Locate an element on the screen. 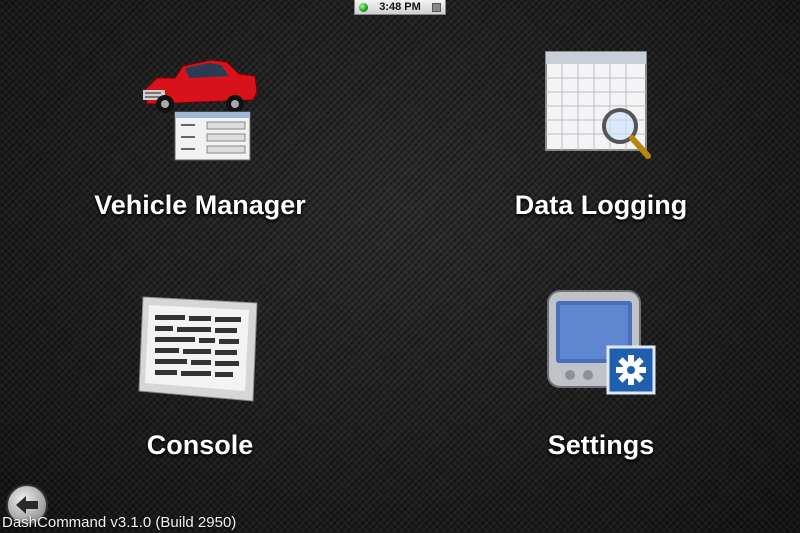 The image size is (800, 533). device-gear-icon is located at coordinates (601, 344).